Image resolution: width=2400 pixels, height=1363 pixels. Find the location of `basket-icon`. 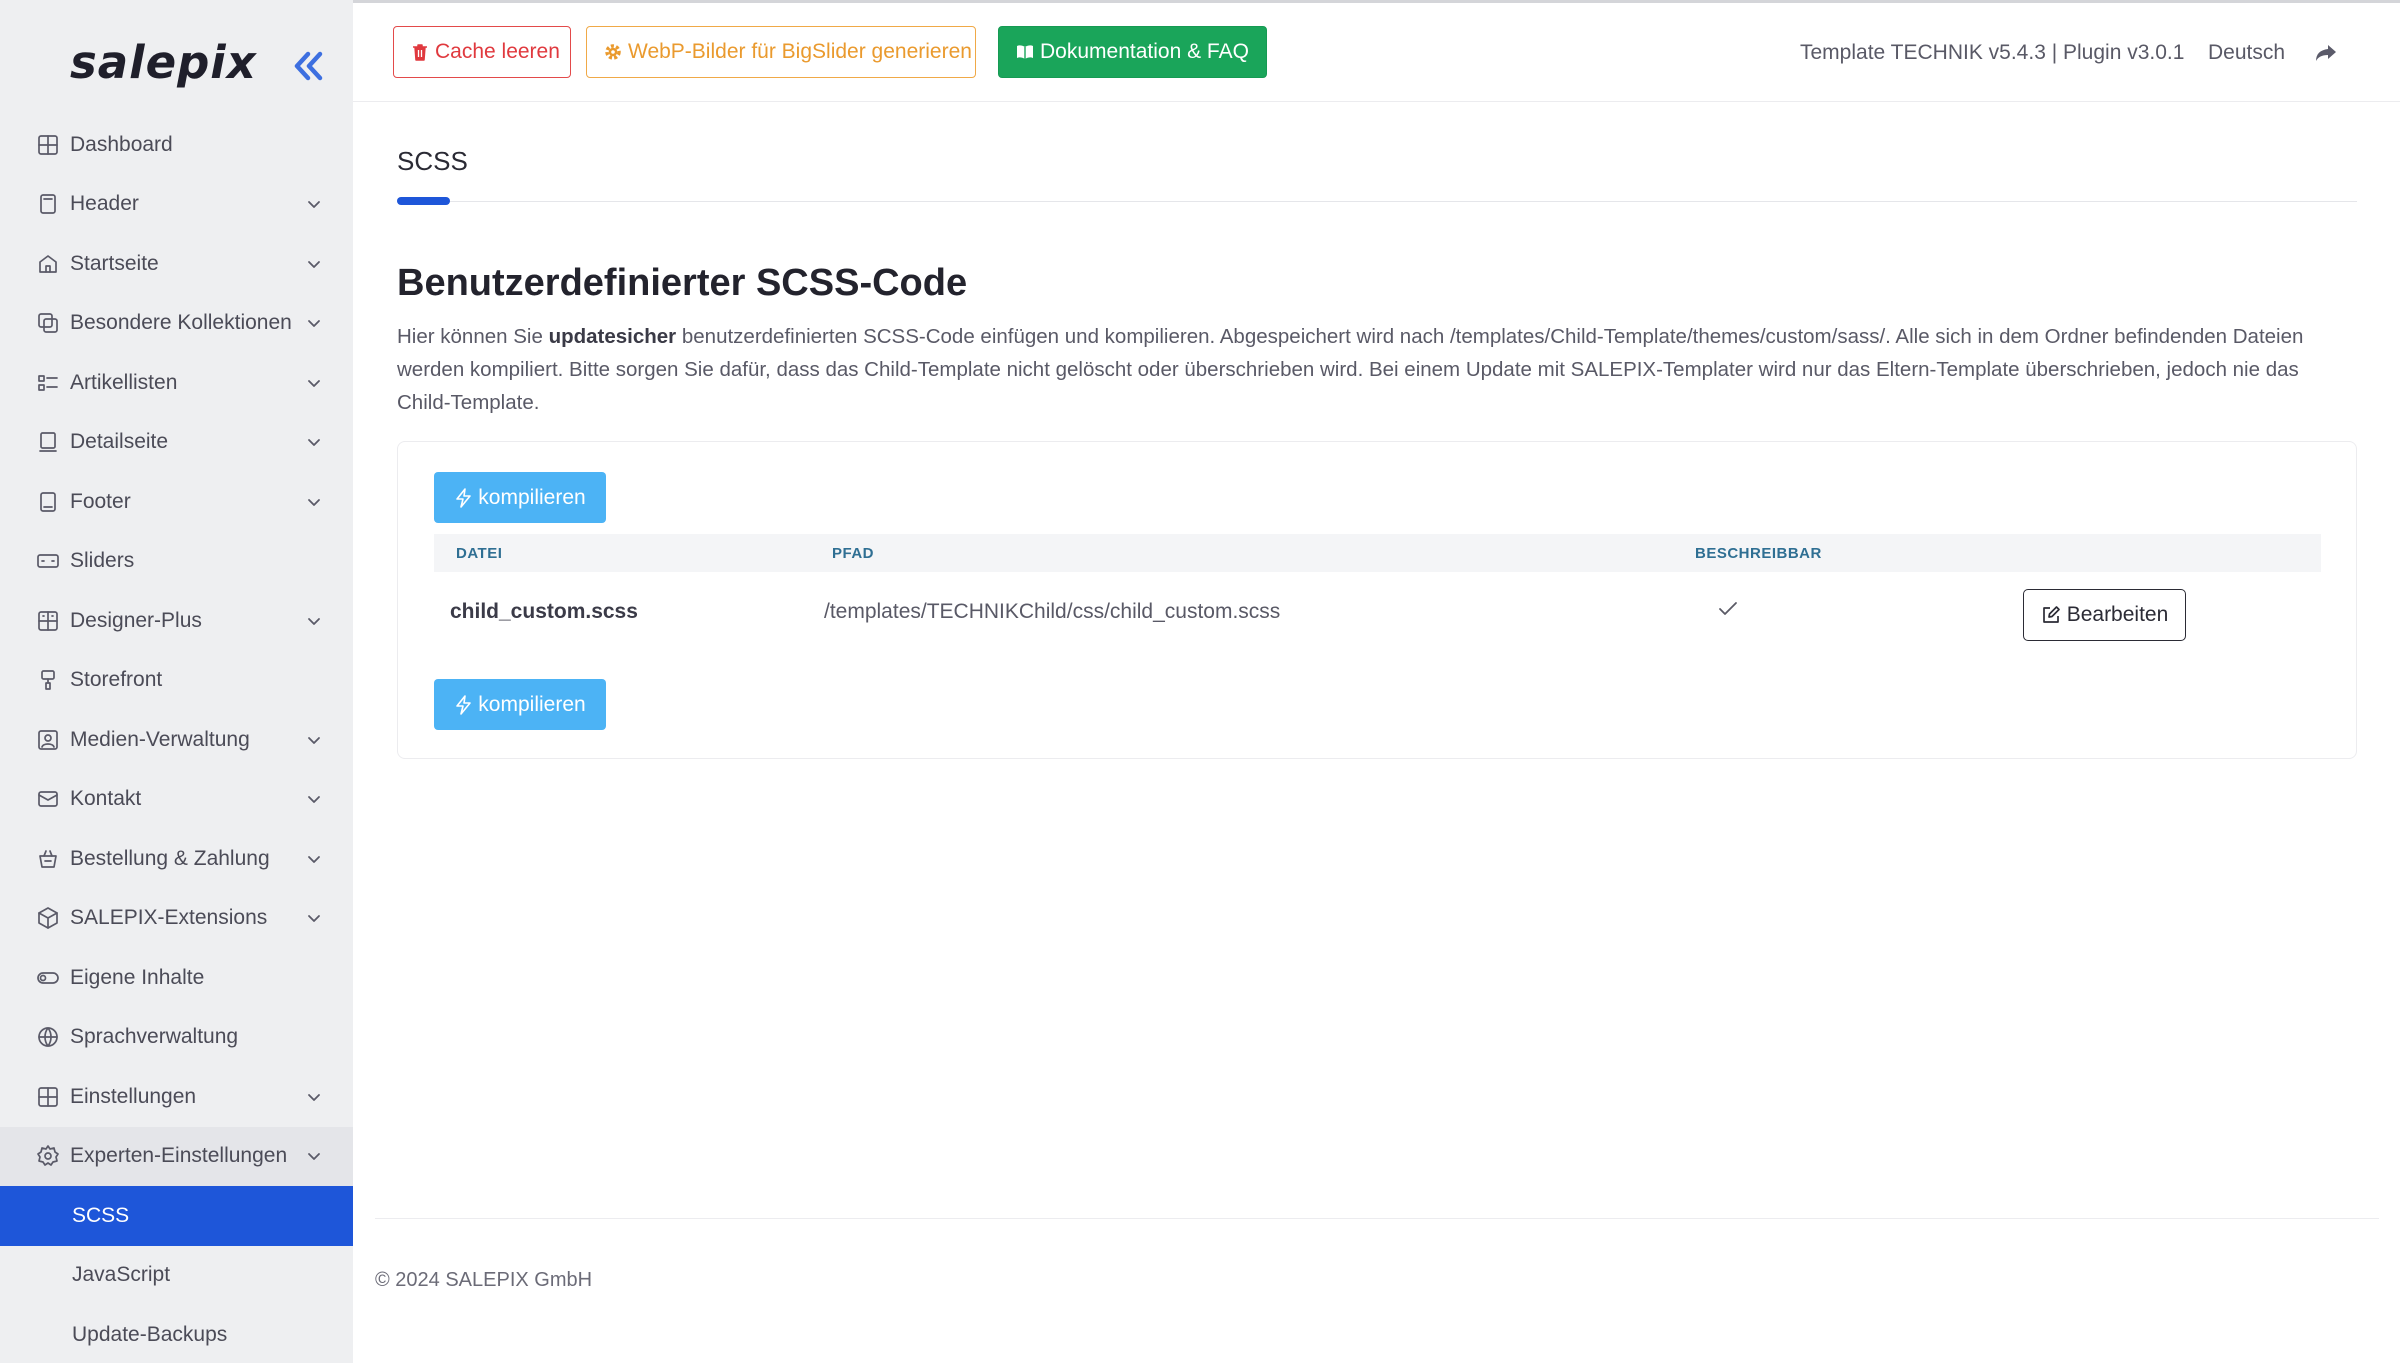

basket-icon is located at coordinates (48, 859).